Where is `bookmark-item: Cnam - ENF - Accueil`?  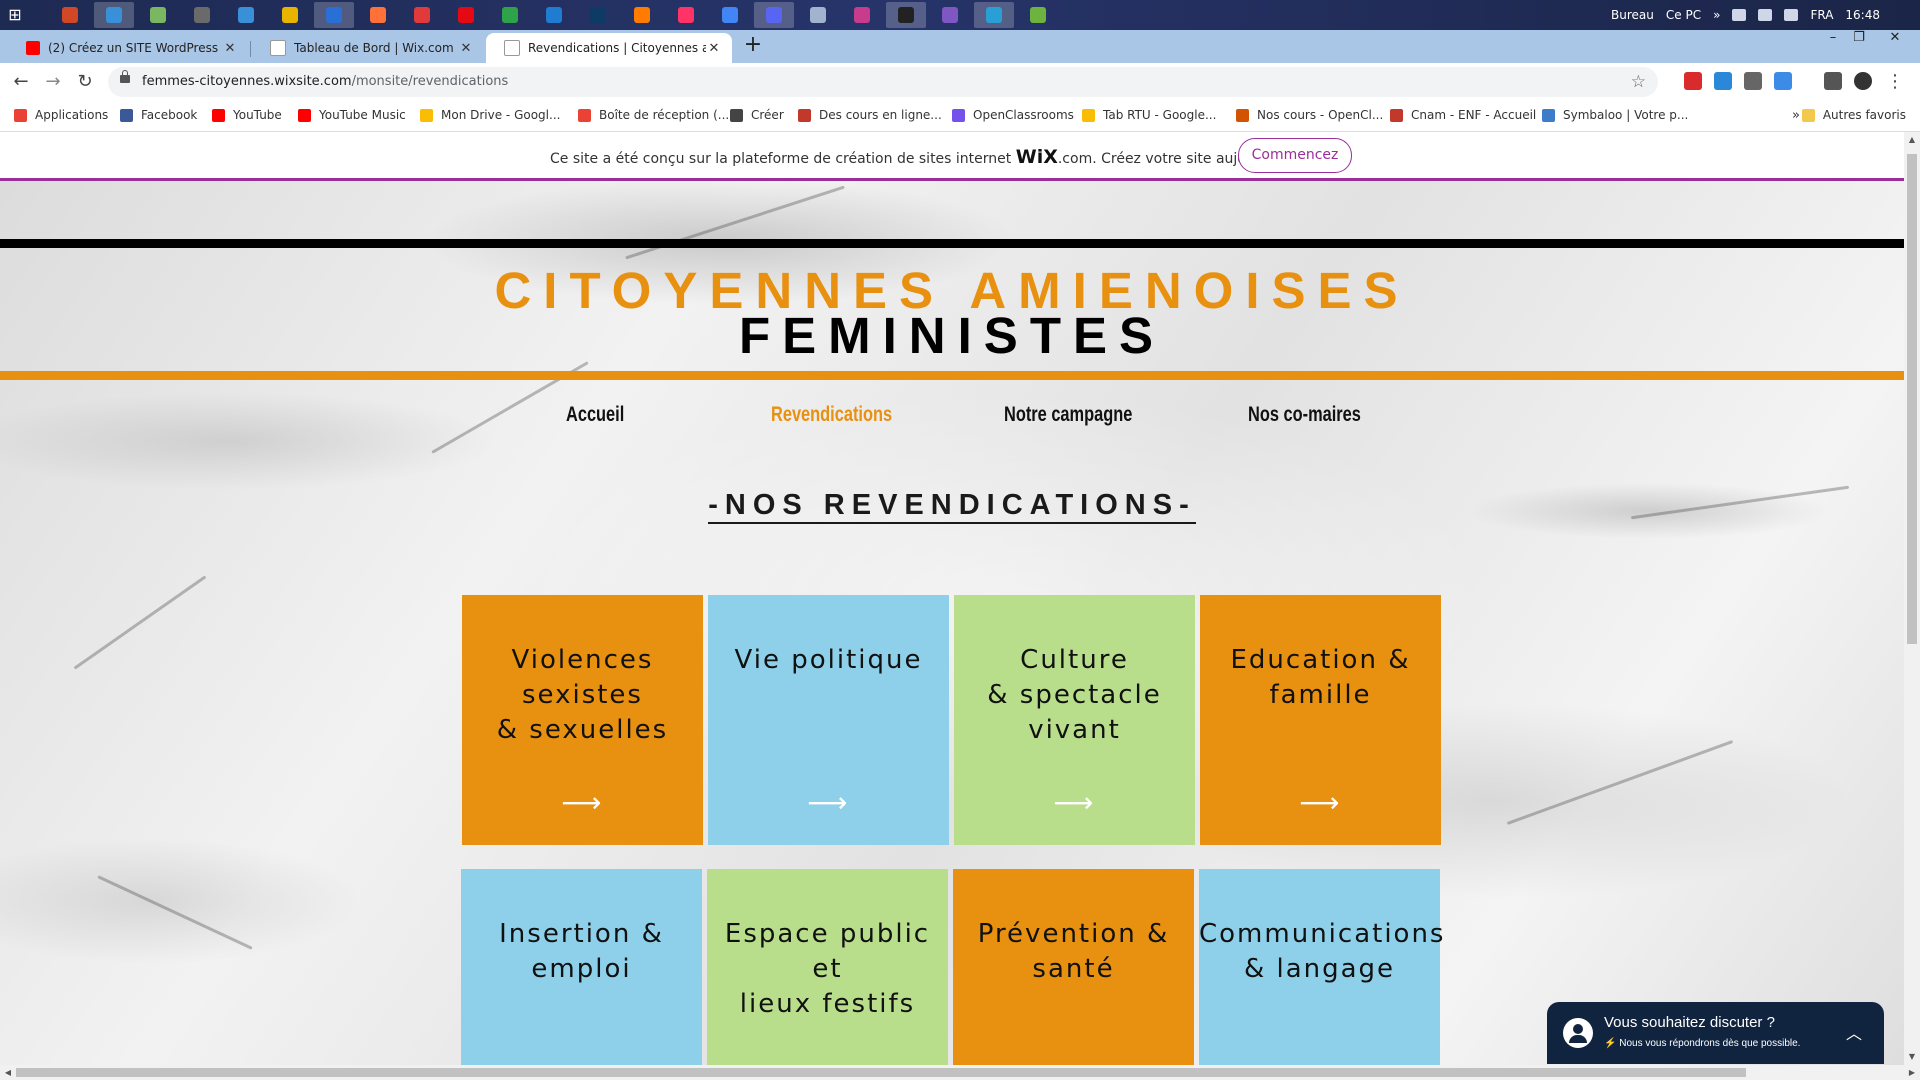 bookmark-item: Cnam - ENF - Accueil is located at coordinates (1463, 115).